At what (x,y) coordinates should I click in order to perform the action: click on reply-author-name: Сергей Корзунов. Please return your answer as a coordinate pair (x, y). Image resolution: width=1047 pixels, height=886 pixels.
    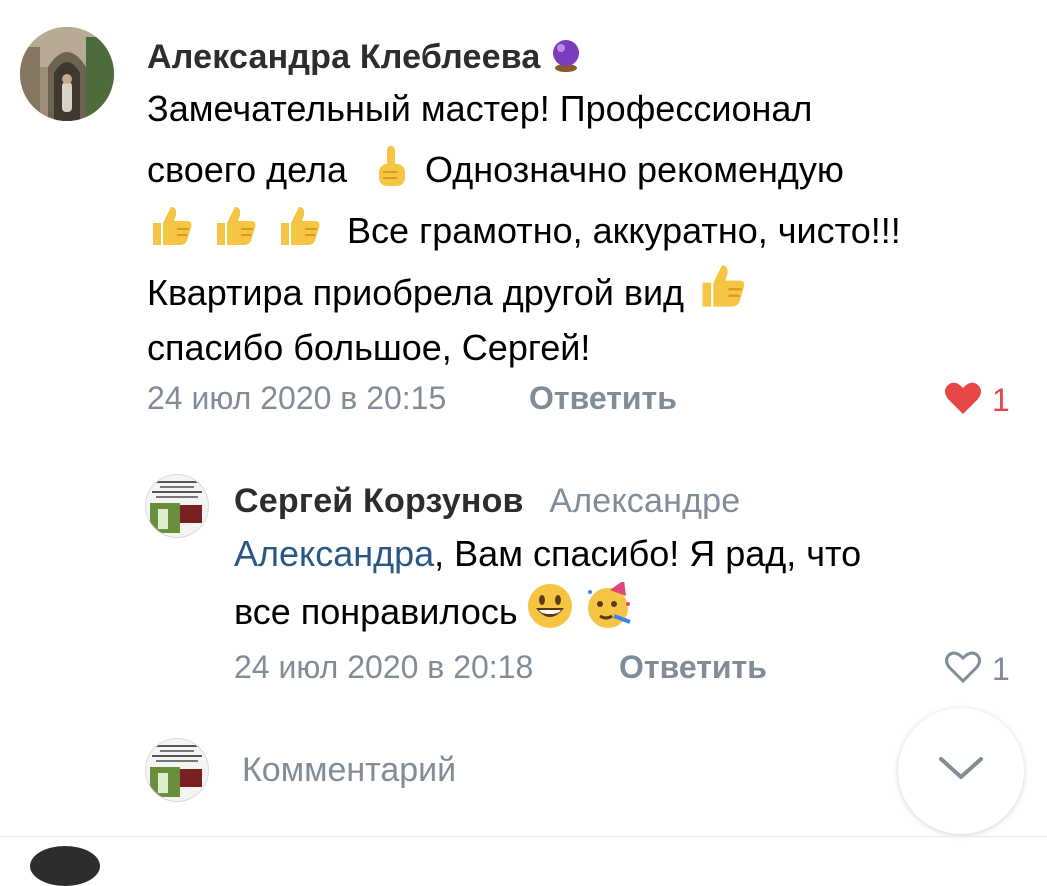
    Looking at the image, I should click on (379, 501).